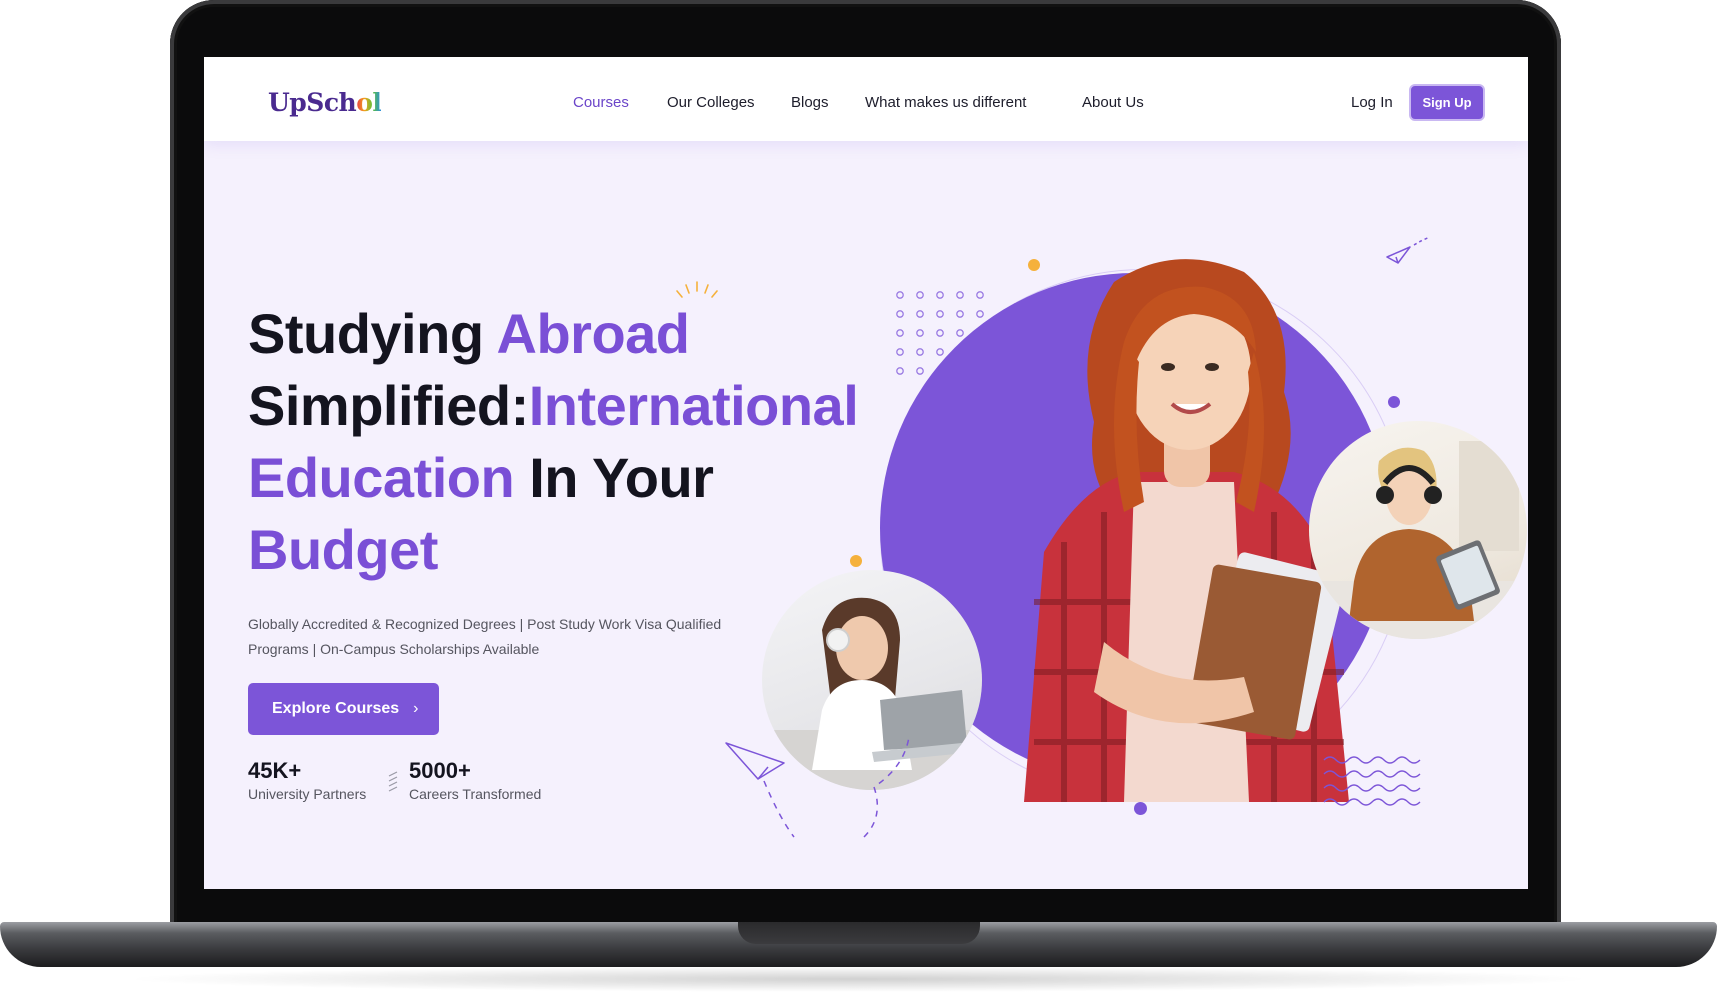 The width and height of the screenshot is (1717, 1001). What do you see at coordinates (1372, 102) in the screenshot?
I see `login-link: Log In` at bounding box center [1372, 102].